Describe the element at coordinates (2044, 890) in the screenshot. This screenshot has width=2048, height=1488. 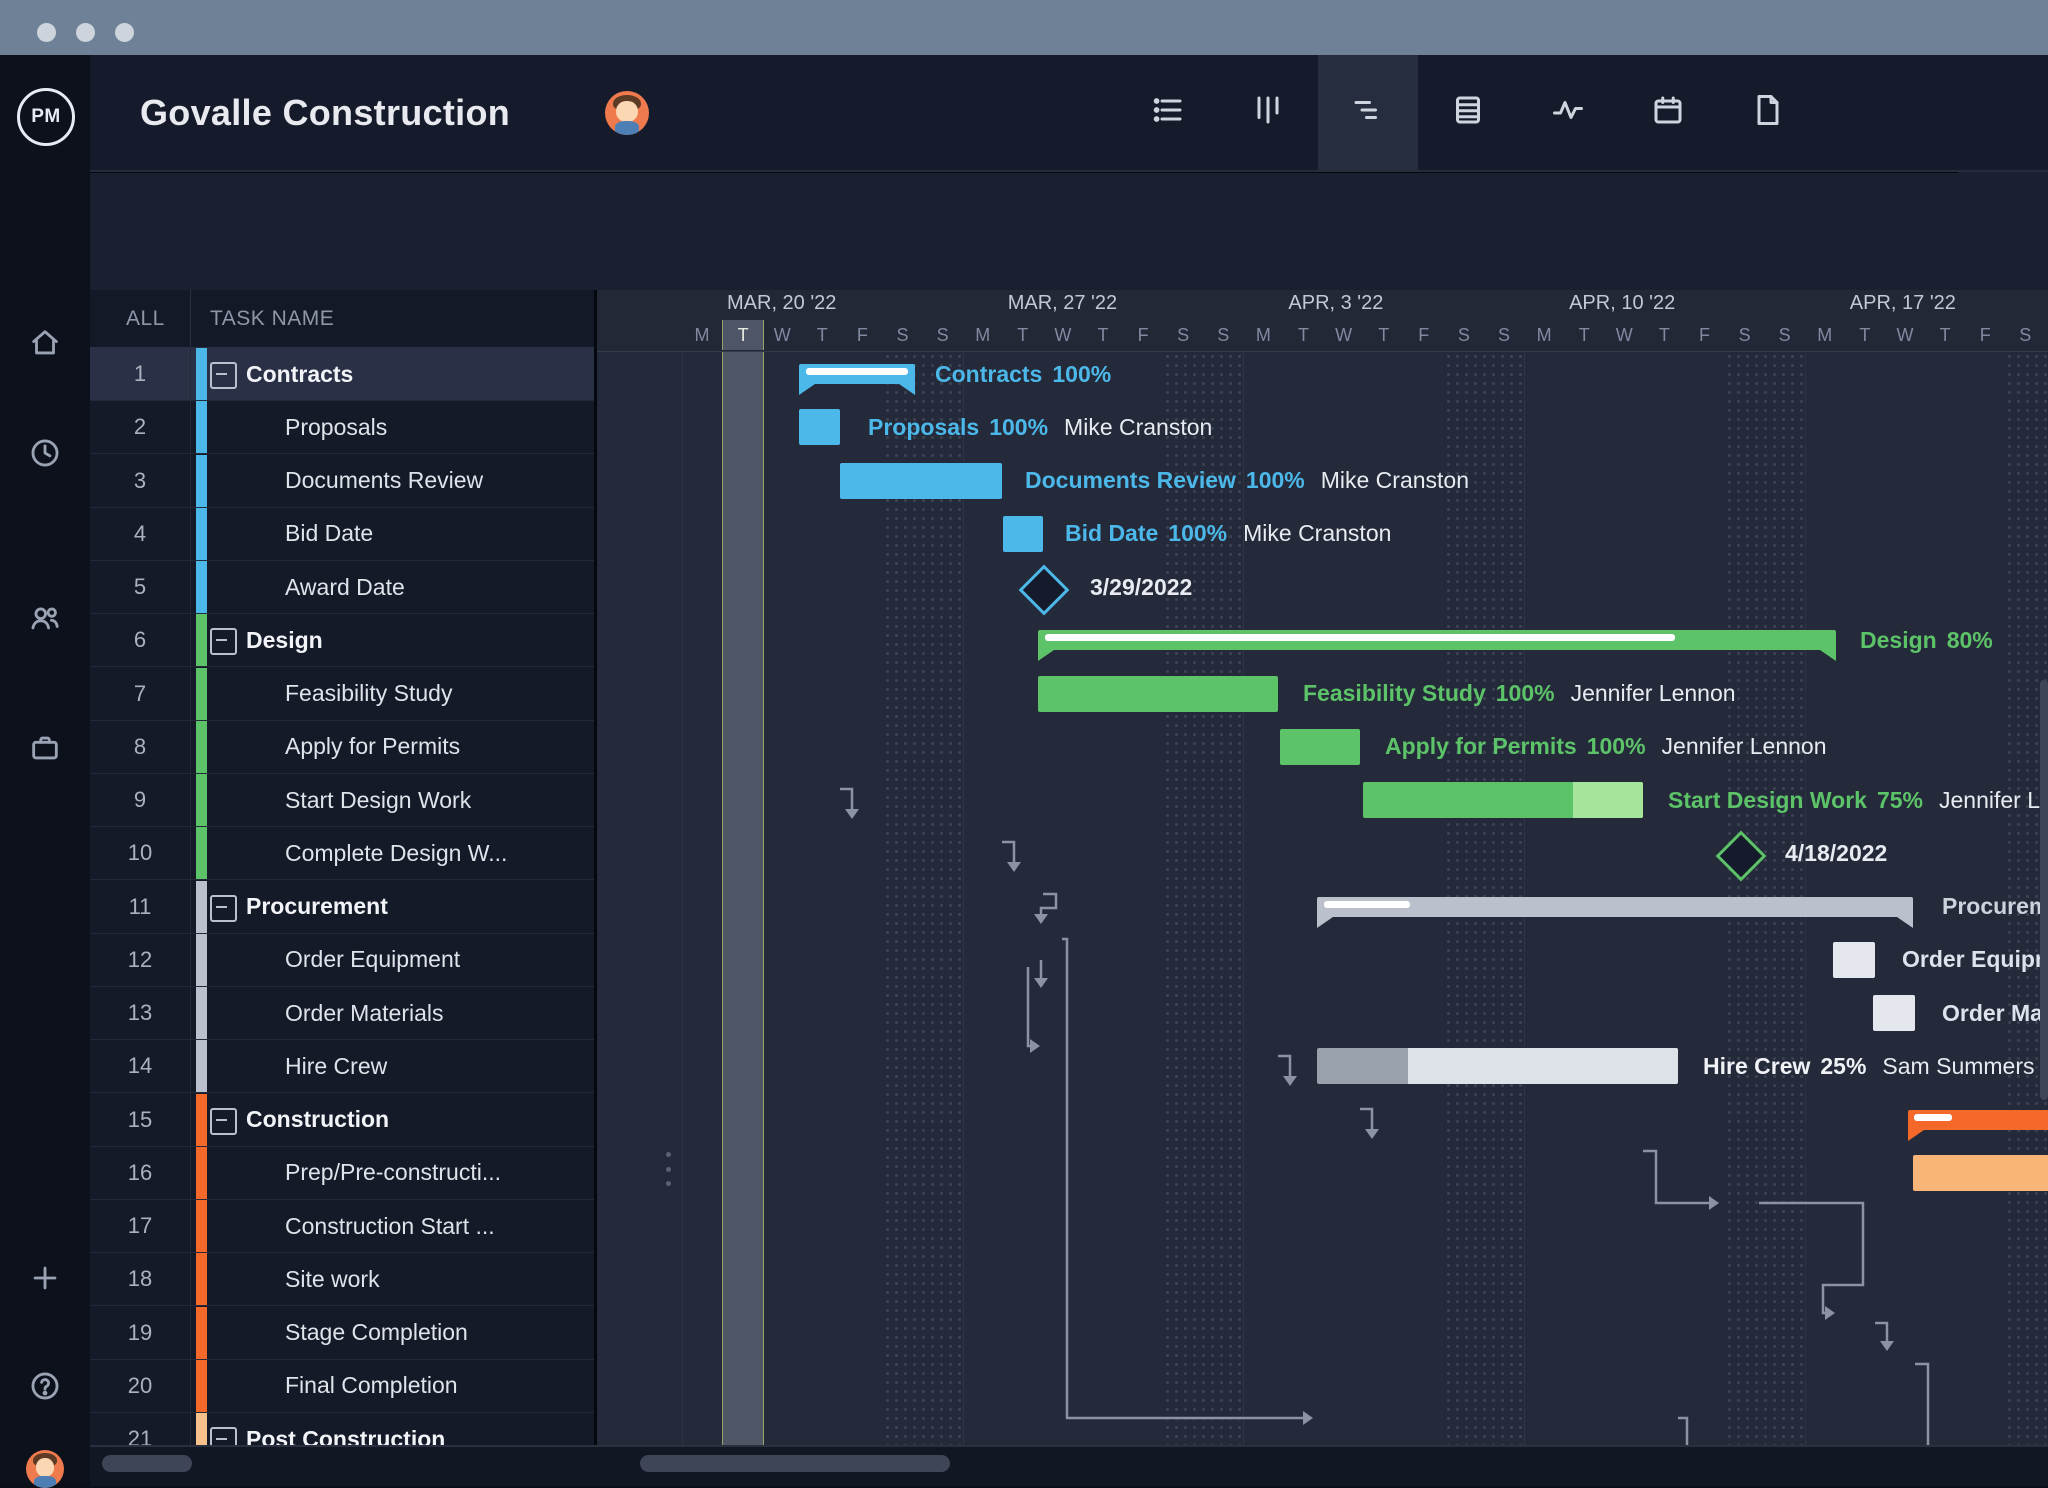
I see `vertical-scrollbar-thumb` at that location.